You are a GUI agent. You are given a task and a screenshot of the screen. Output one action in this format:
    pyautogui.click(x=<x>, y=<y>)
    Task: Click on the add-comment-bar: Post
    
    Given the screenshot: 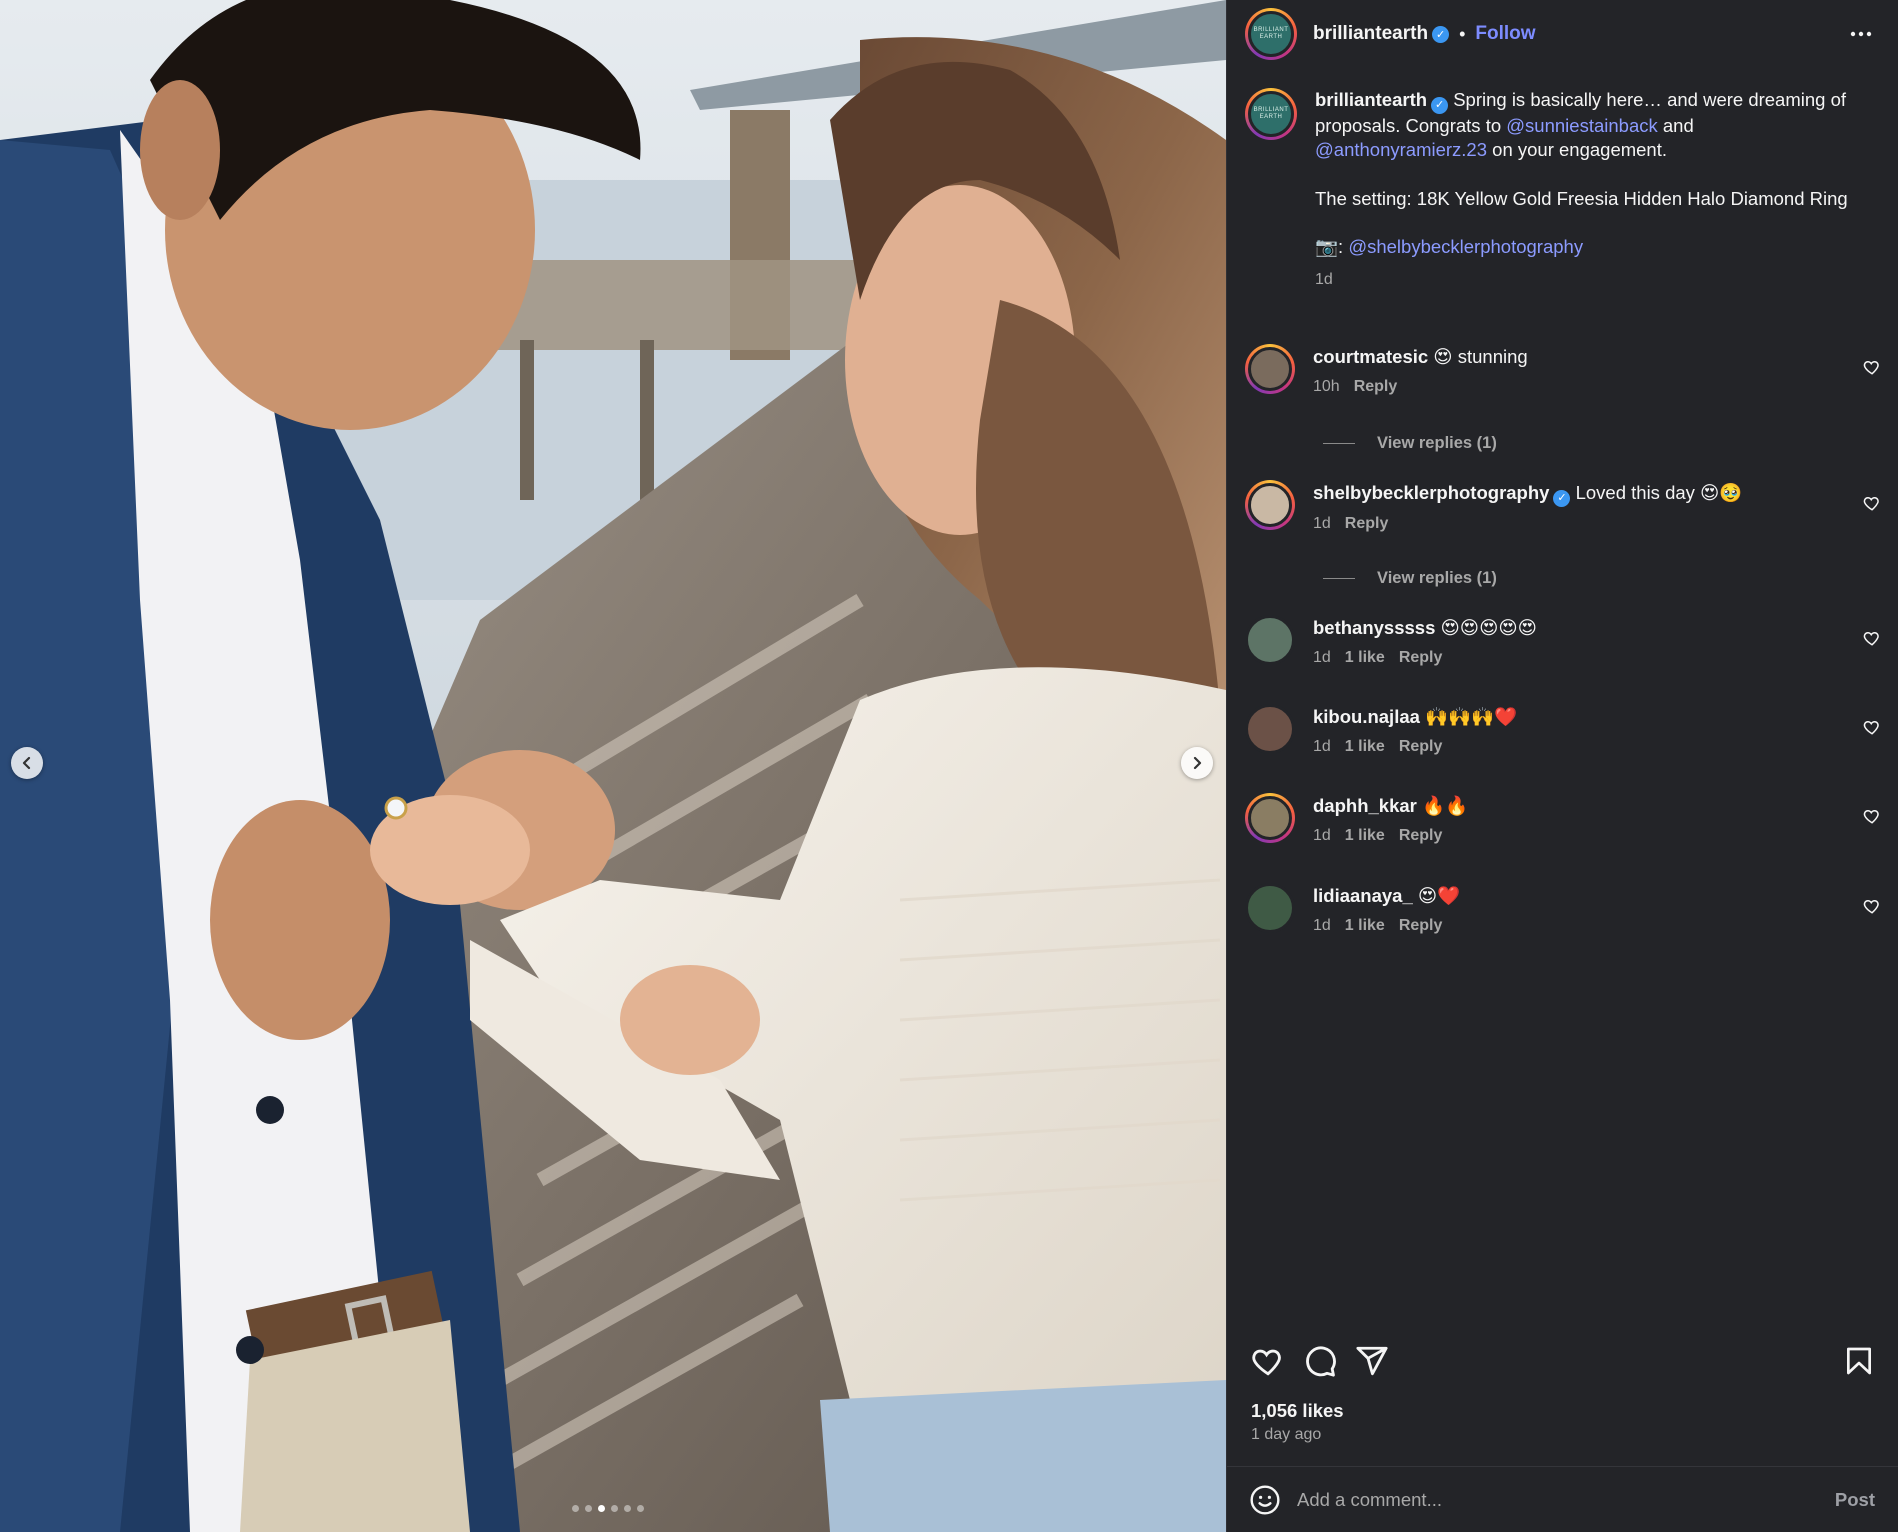 What is the action you would take?
    pyautogui.click(x=1562, y=1499)
    